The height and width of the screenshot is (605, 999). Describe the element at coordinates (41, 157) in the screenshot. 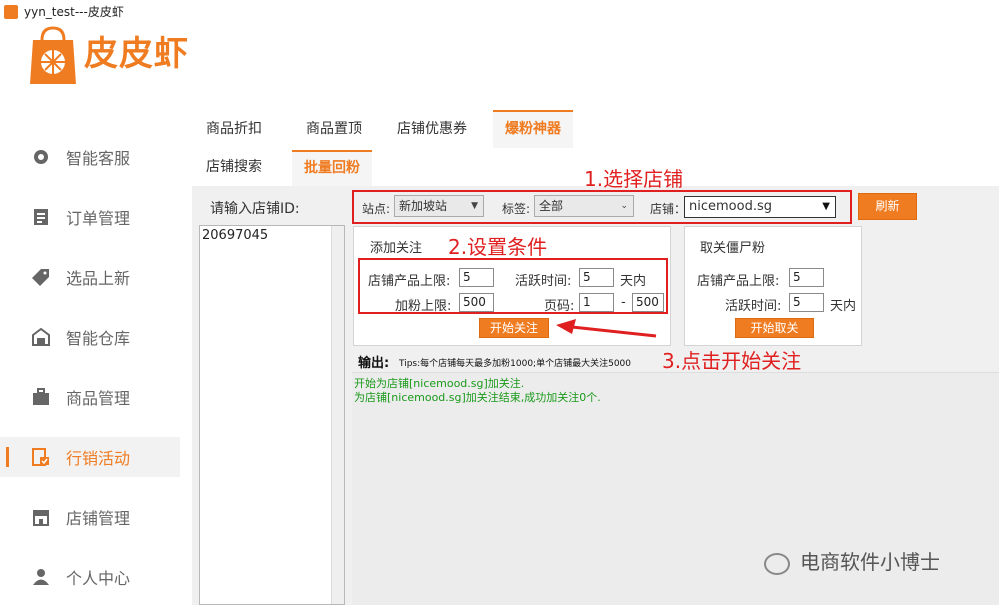

I see `chat-bubble-icon` at that location.